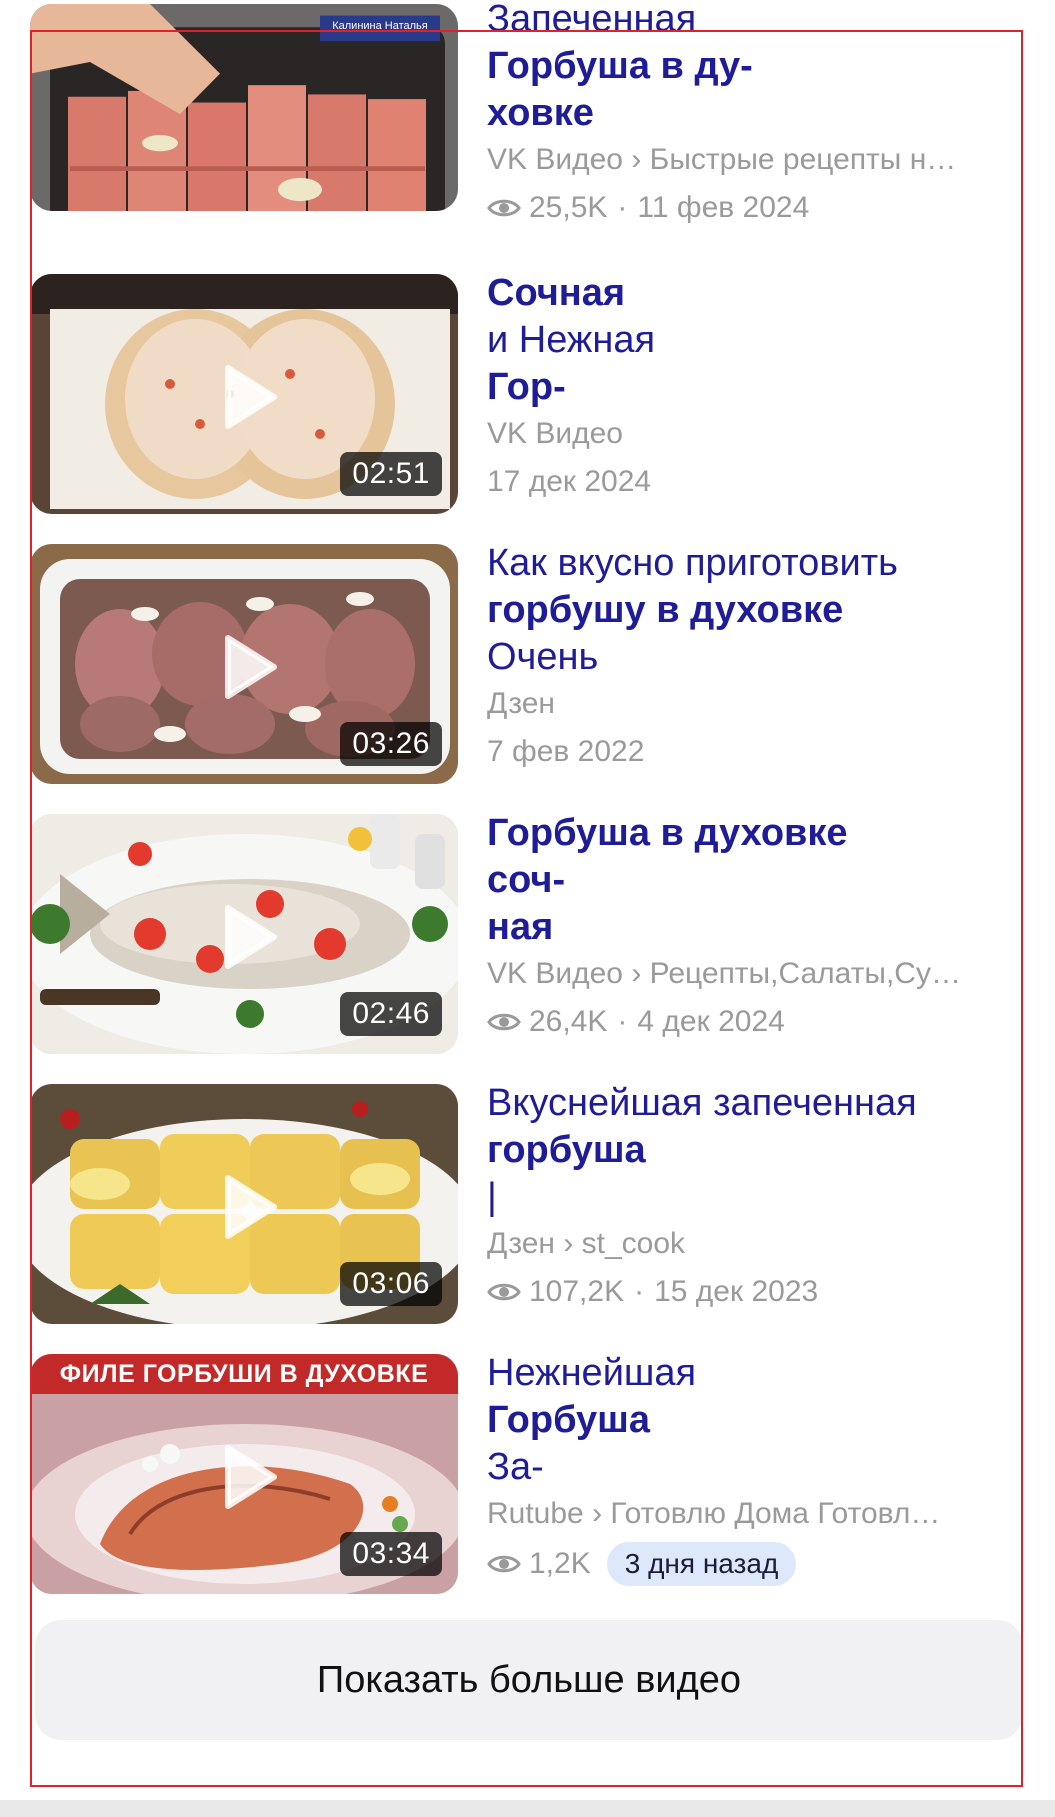  I want to click on video-meta: 107,2K · 15 дек 2023, so click(767, 1292).